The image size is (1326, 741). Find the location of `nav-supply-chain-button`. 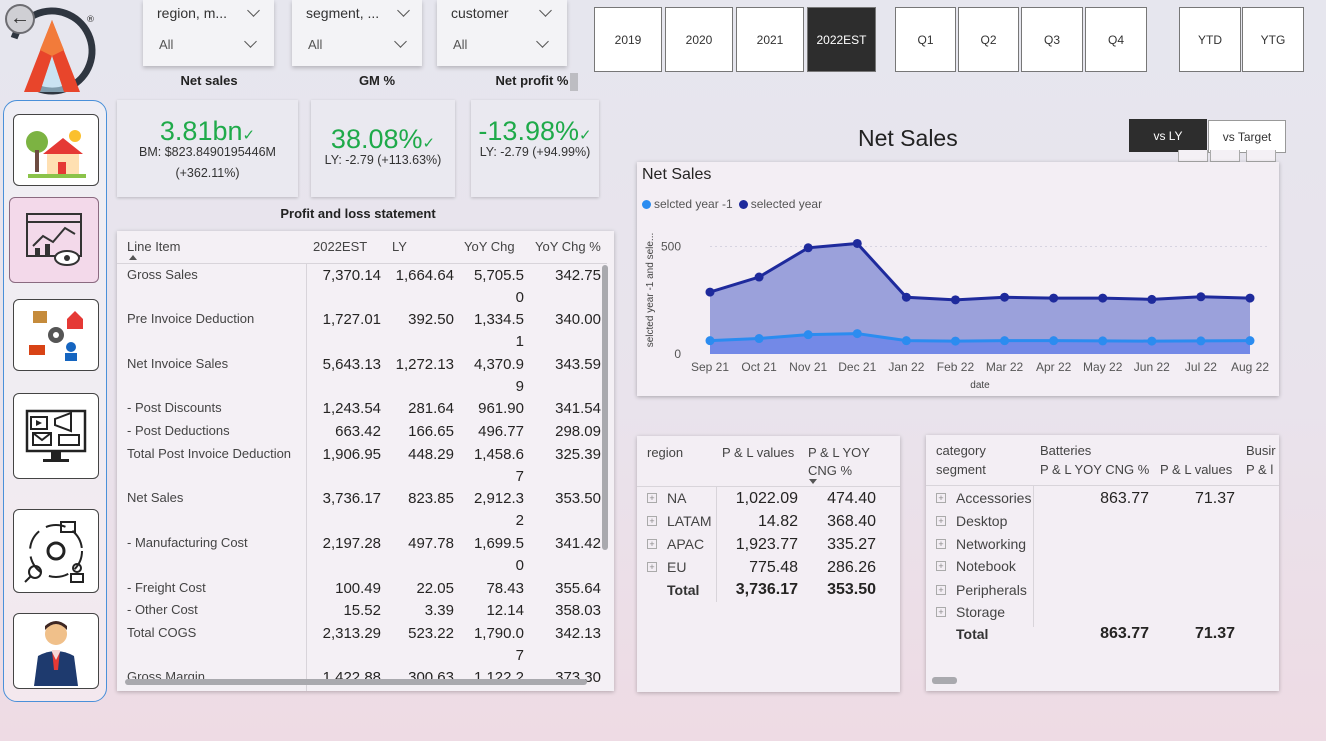

nav-supply-chain-button is located at coordinates (56, 335).